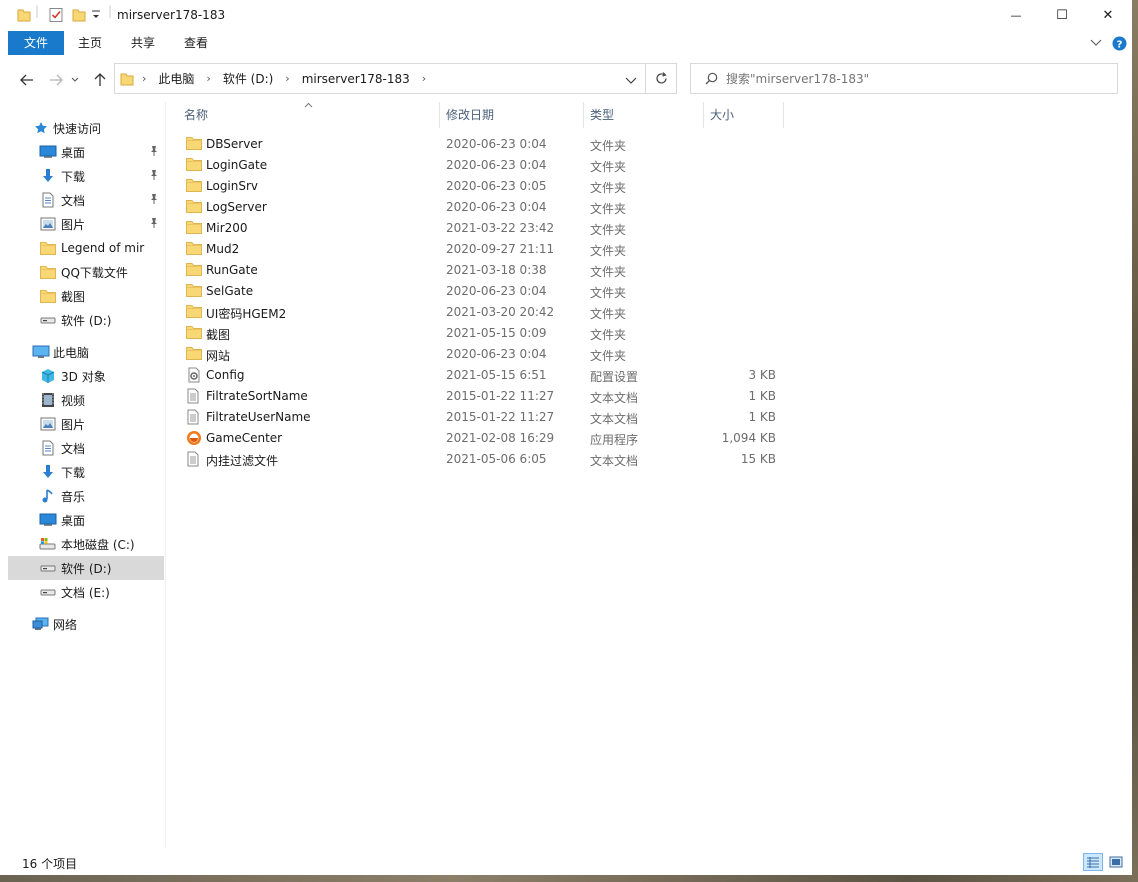 The image size is (1138, 882). Describe the element at coordinates (570, 375) in the screenshot. I see `table-row: Config 2021-05-15 6:51 配置设置 3 KB` at that location.